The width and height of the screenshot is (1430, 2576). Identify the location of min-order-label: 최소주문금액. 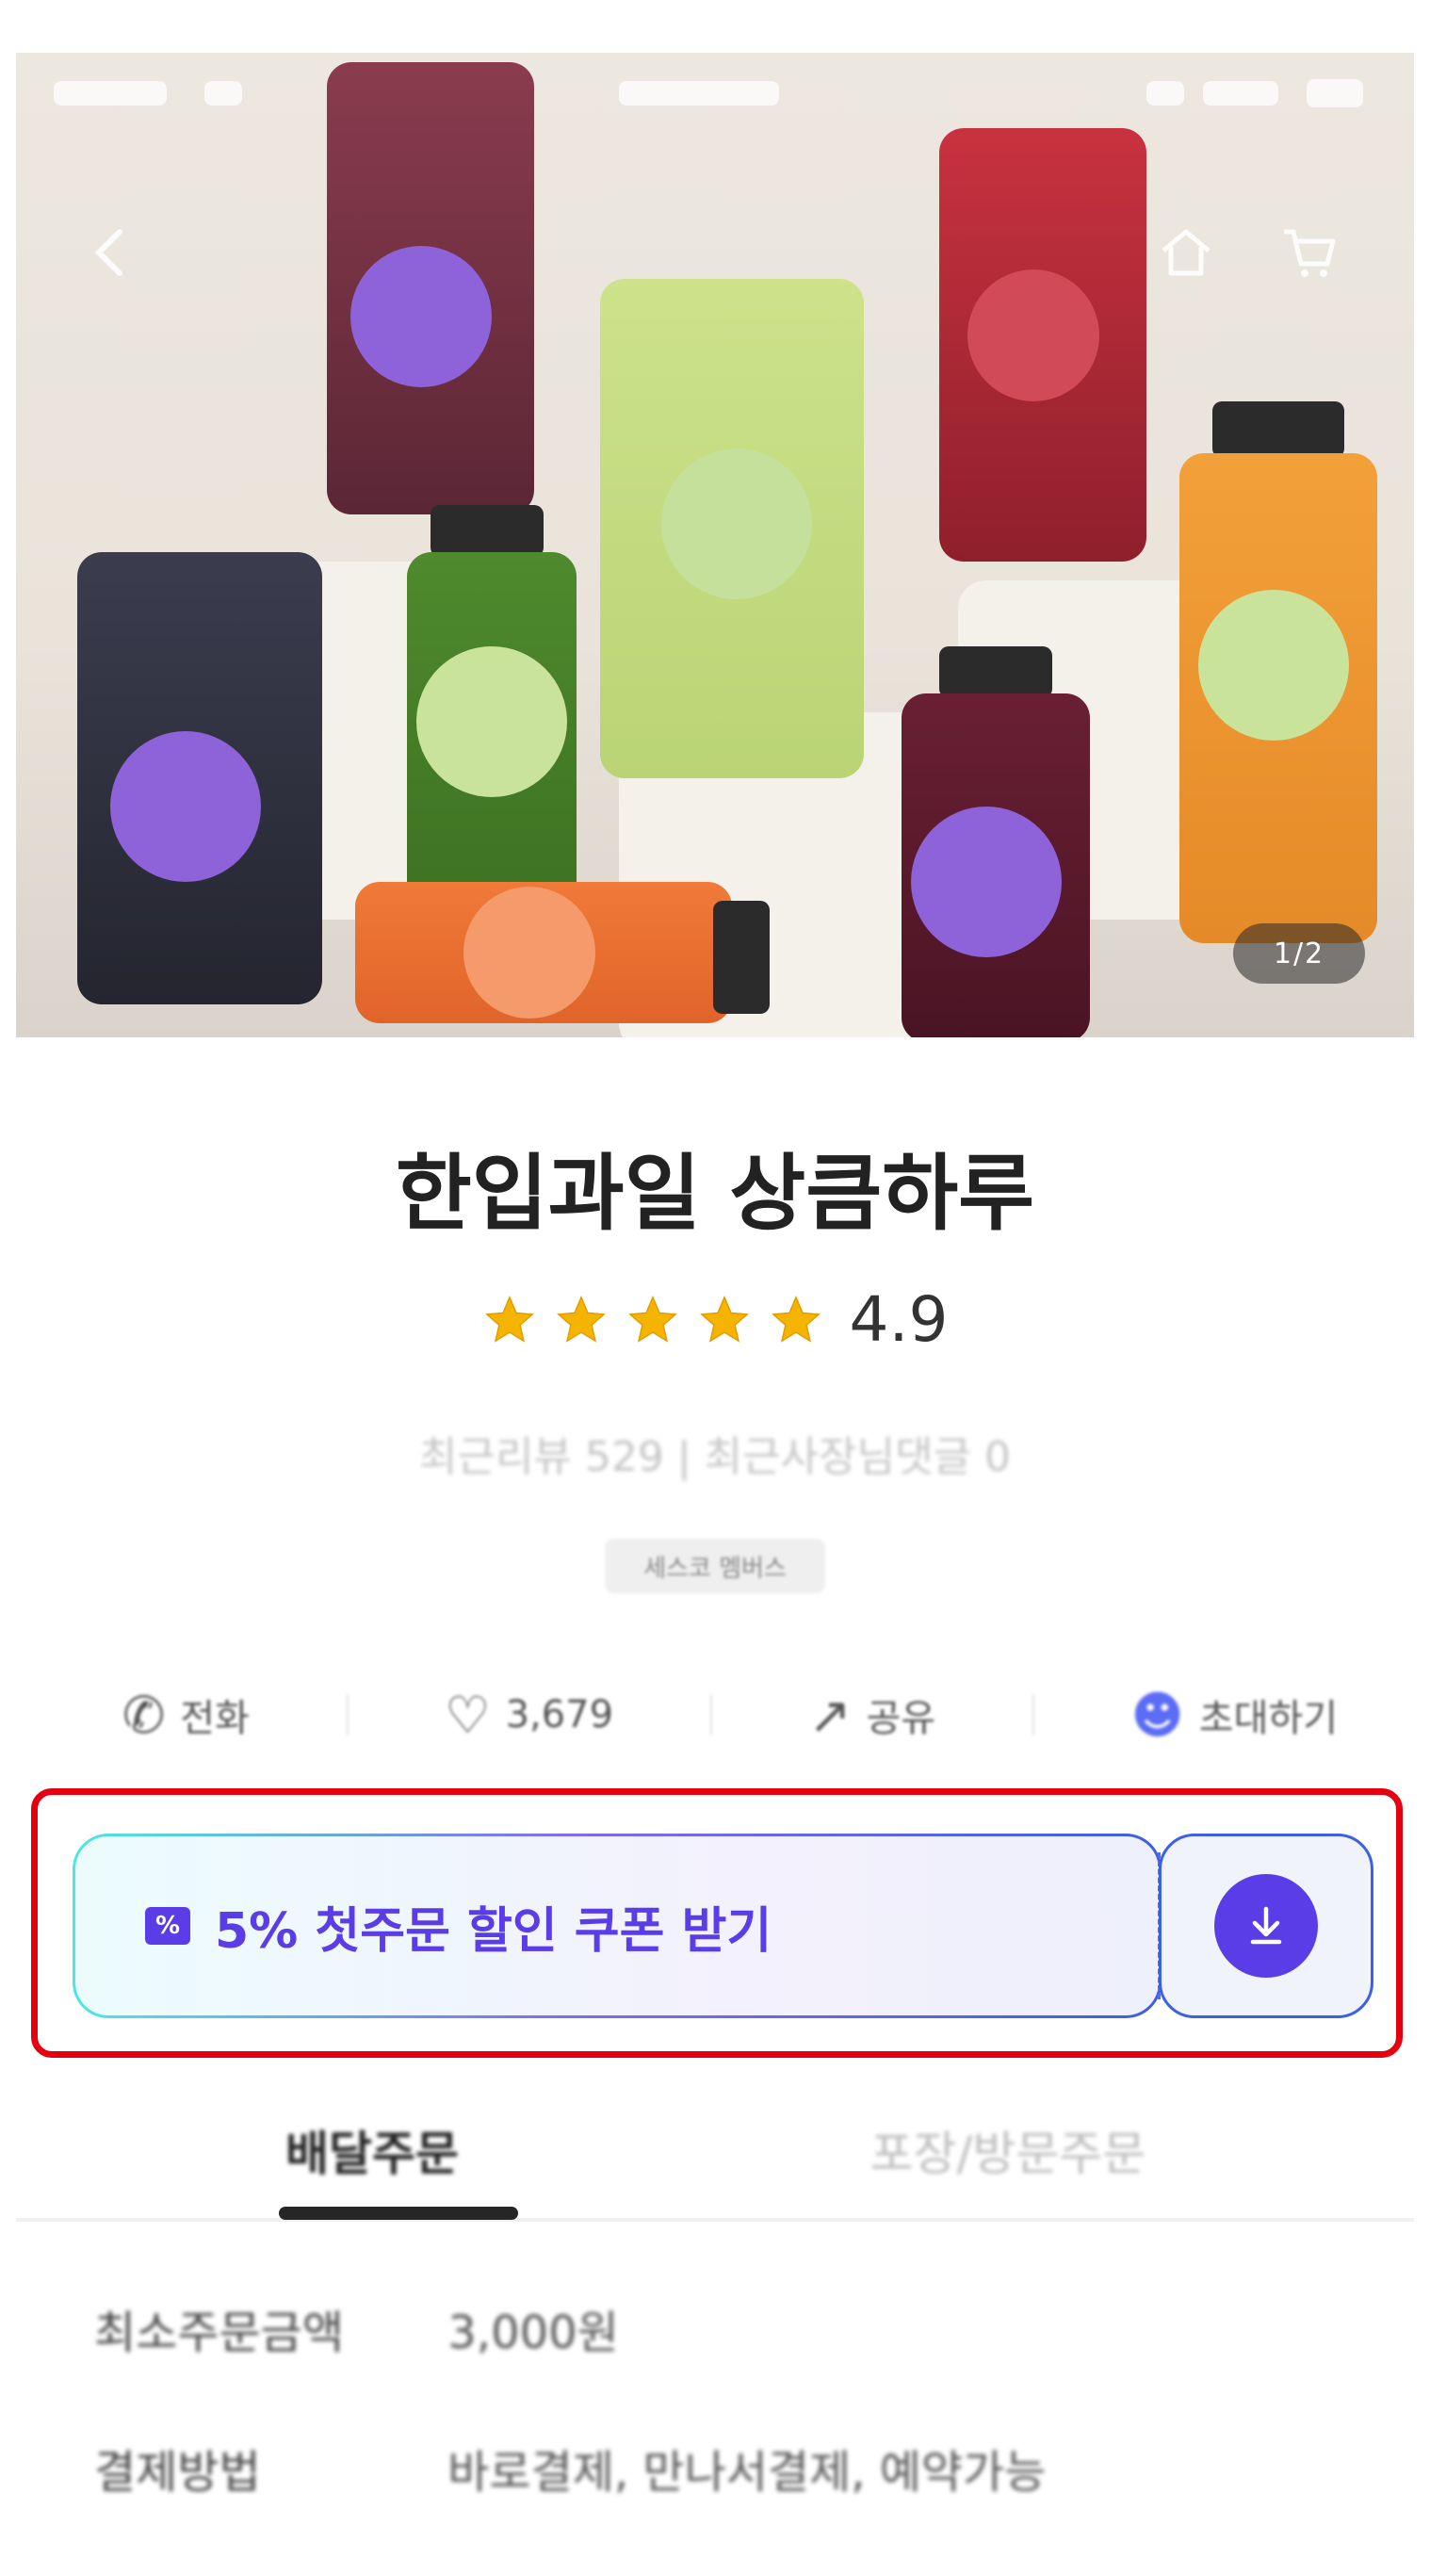
(219, 2333).